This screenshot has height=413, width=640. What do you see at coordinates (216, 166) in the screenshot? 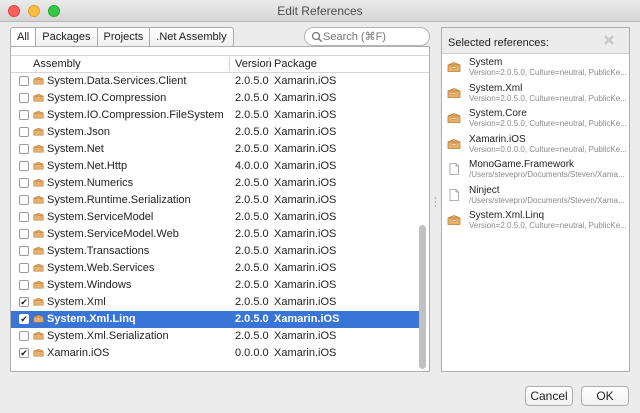
I see `table-row: System.Net.Http 4.0.0.0 Xamarin.iOS` at bounding box center [216, 166].